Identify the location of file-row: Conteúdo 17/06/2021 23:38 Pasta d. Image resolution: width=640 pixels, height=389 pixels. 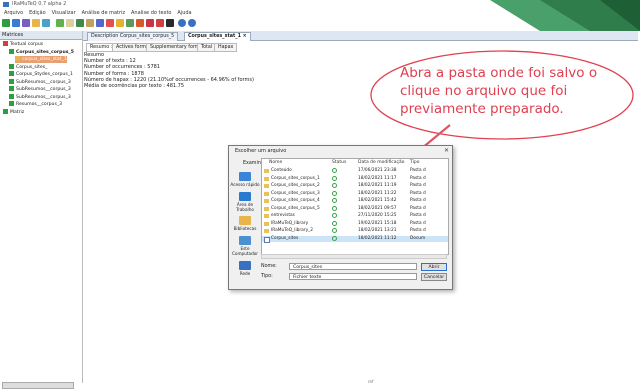
(355, 171).